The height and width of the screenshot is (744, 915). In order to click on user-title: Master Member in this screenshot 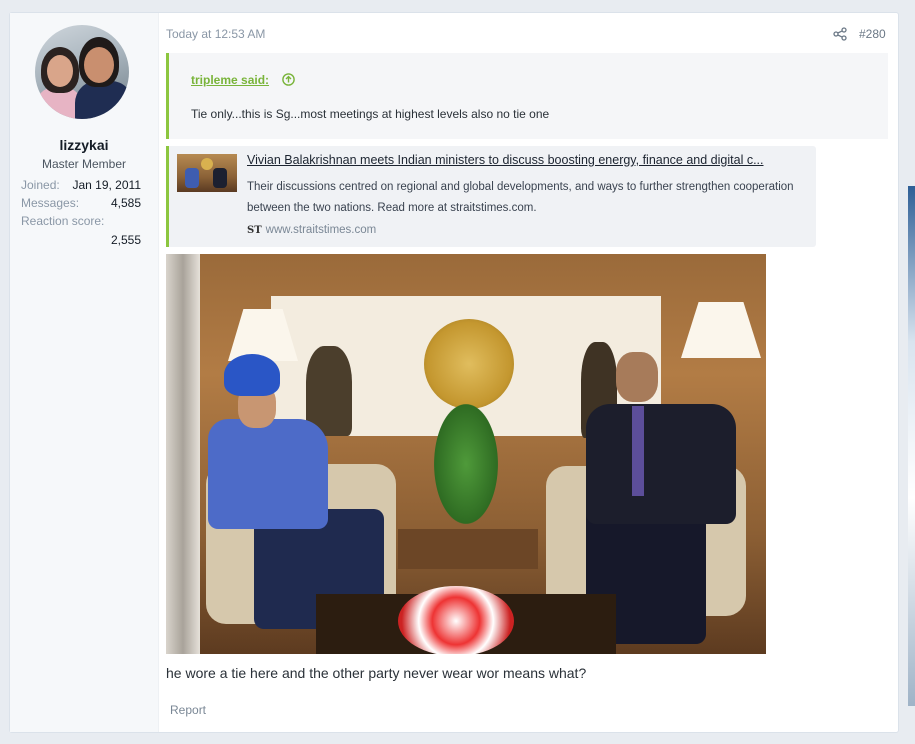, I will do `click(84, 164)`.